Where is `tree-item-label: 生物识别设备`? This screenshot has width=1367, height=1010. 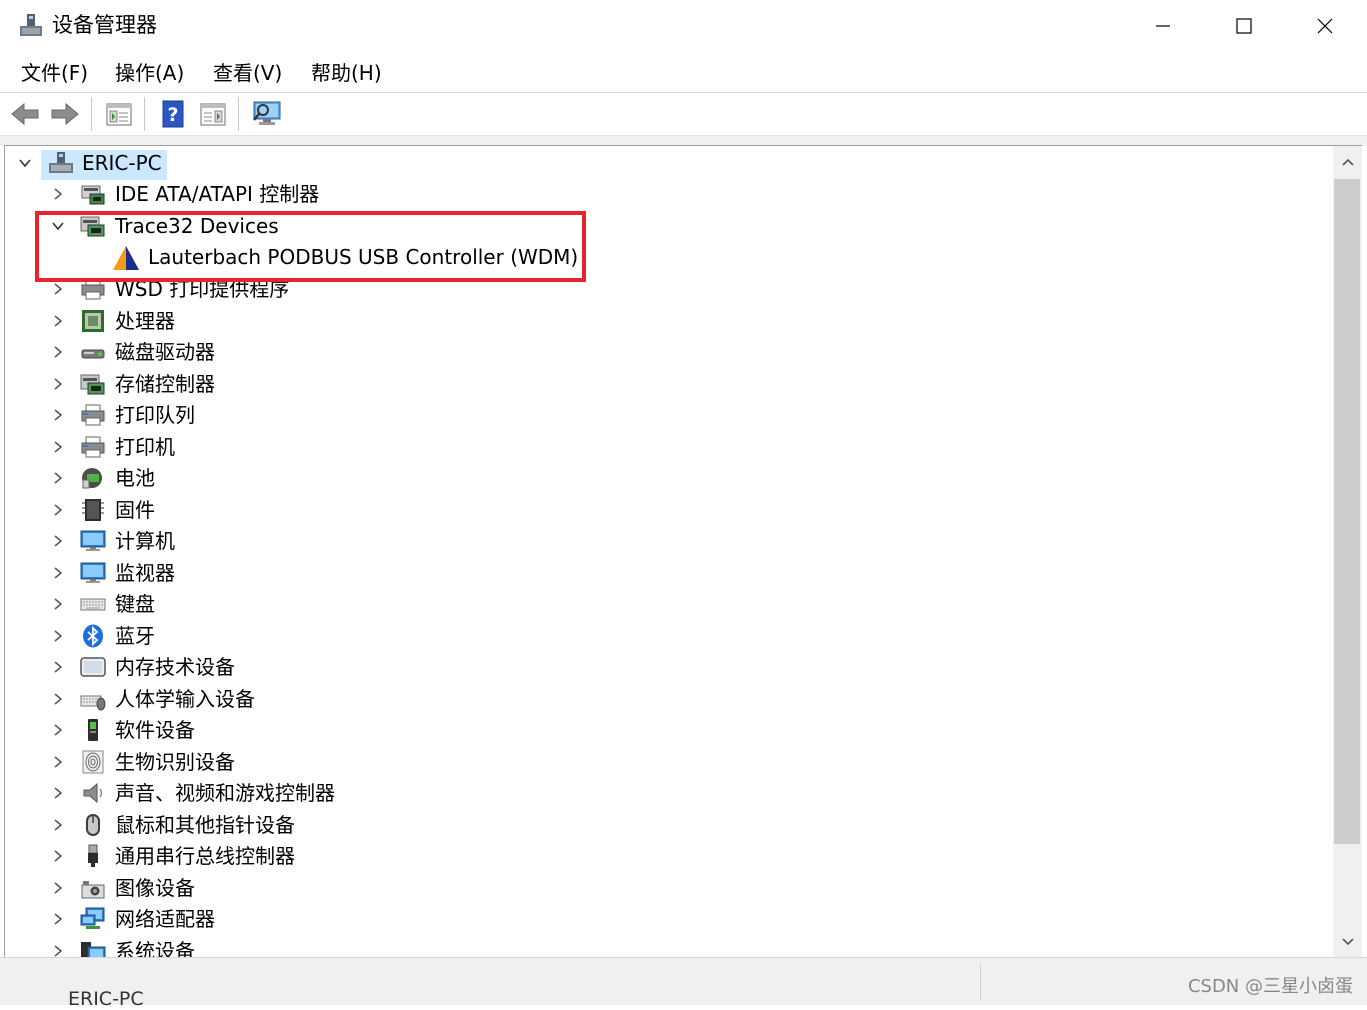
tree-item-label: 生物识别设备 is located at coordinates (175, 762).